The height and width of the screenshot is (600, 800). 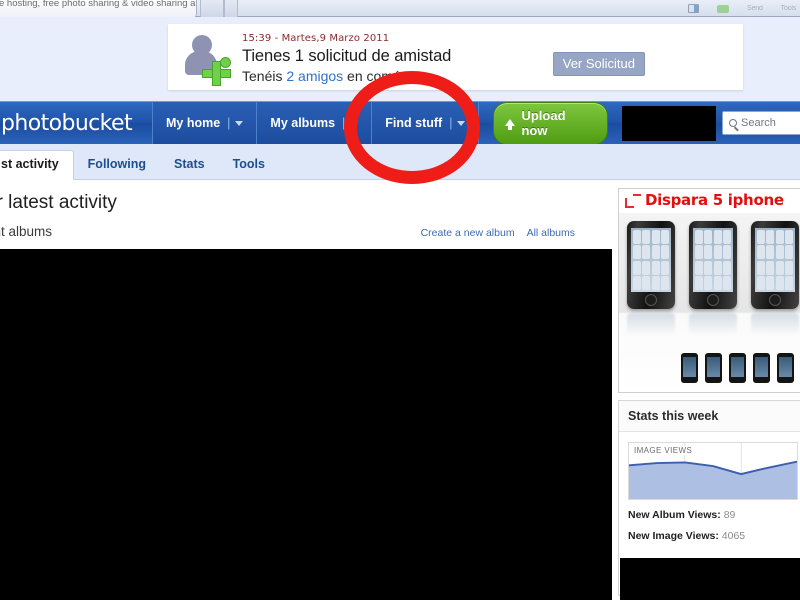 What do you see at coordinates (316, 38) in the screenshot?
I see `notification-timestamp: 15:39 - Martes,9 Marzo 2011` at bounding box center [316, 38].